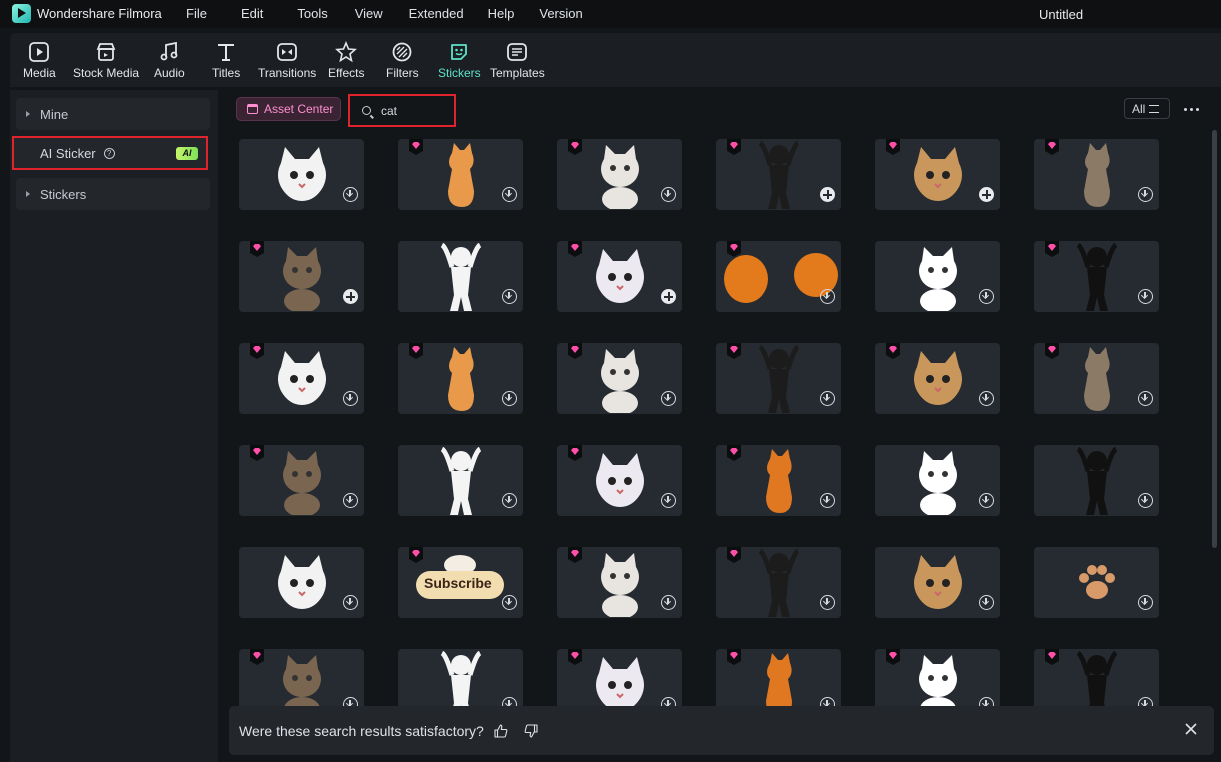  I want to click on sticker-card-tuxedo-cat-standing, so click(1096, 276).